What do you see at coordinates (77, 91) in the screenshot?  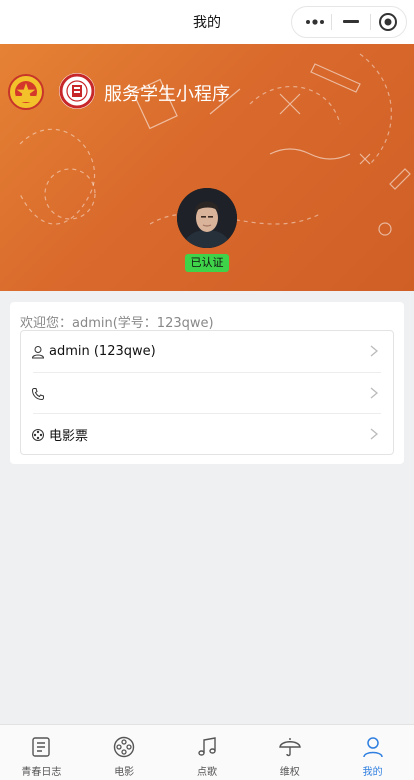 I see `university-emblem-icon` at bounding box center [77, 91].